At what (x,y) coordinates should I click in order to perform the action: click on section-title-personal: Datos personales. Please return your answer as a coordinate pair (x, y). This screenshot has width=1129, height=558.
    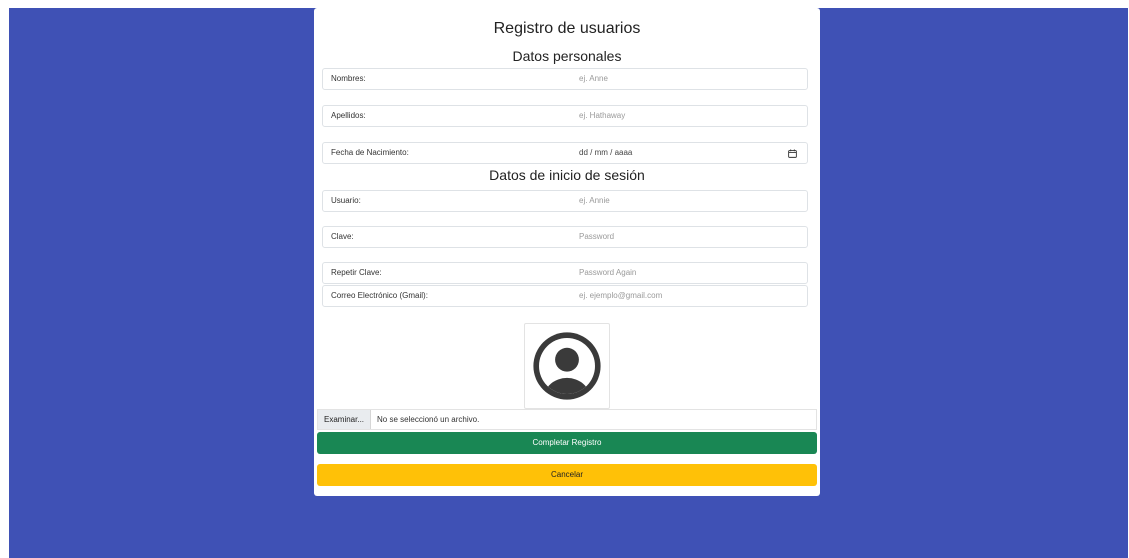
    Looking at the image, I should click on (567, 56).